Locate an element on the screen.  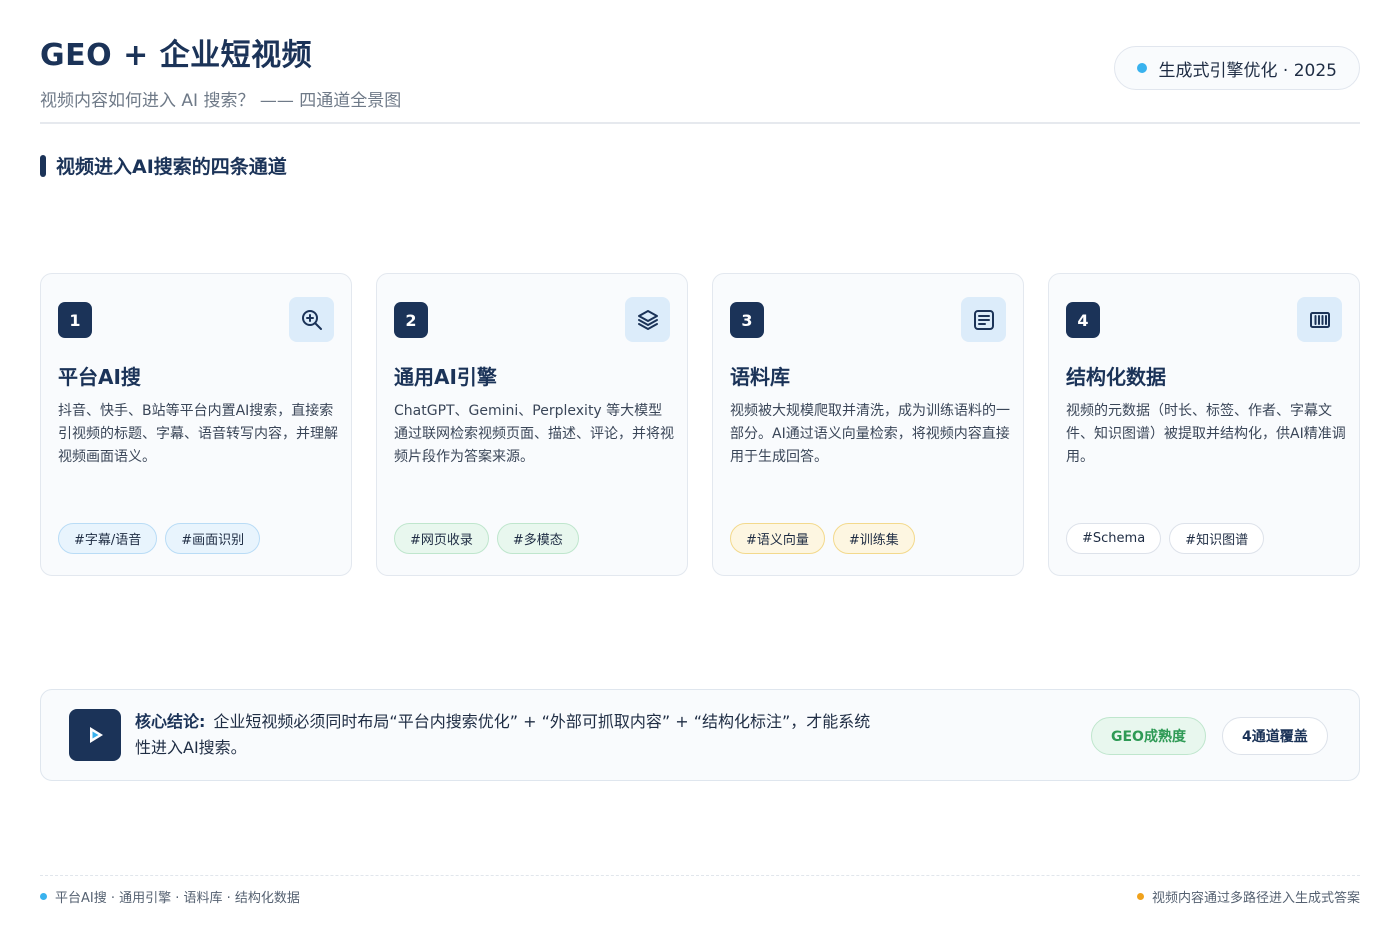
geo-maturity-pill: GEO成熟度 is located at coordinates (1148, 736).